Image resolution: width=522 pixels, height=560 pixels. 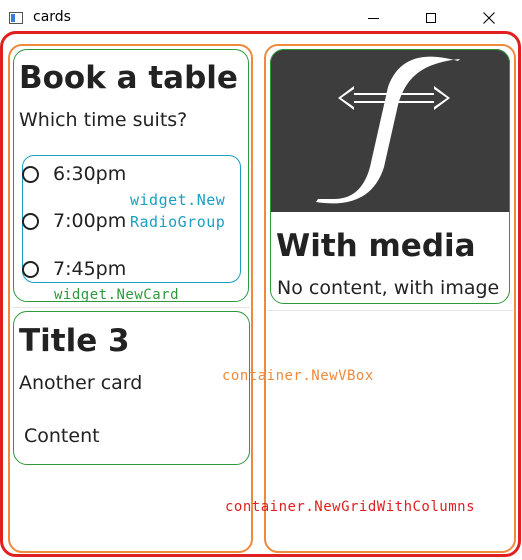 What do you see at coordinates (16, 18) in the screenshot?
I see `app-window-icon` at bounding box center [16, 18].